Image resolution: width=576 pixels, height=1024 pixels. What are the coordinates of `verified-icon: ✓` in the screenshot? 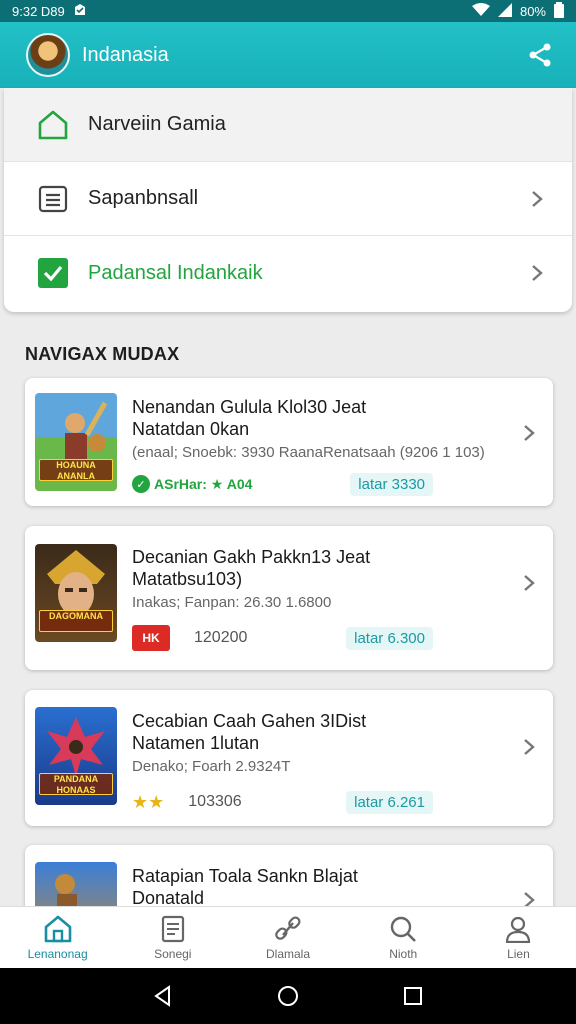 It's located at (141, 484).